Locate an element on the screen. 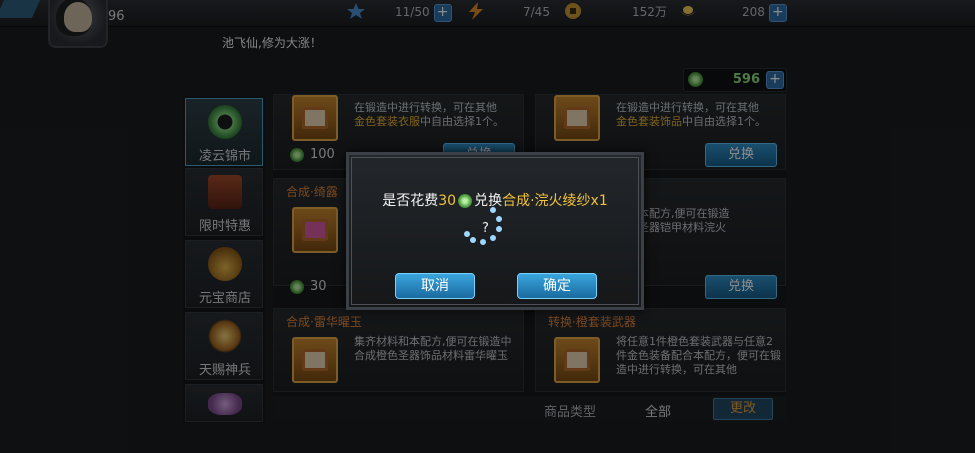 The image size is (975, 453). cost-amount: 30 is located at coordinates (447, 201).